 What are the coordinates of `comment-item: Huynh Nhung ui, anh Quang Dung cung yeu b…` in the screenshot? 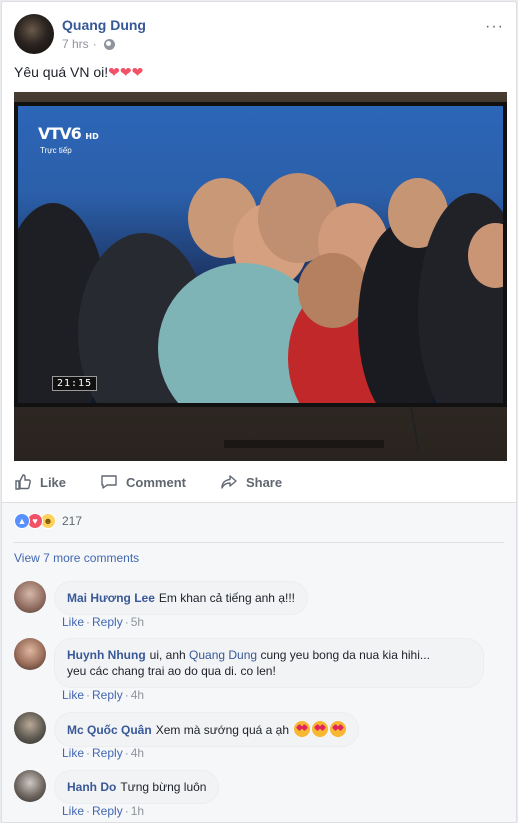 It's located at (259, 671).